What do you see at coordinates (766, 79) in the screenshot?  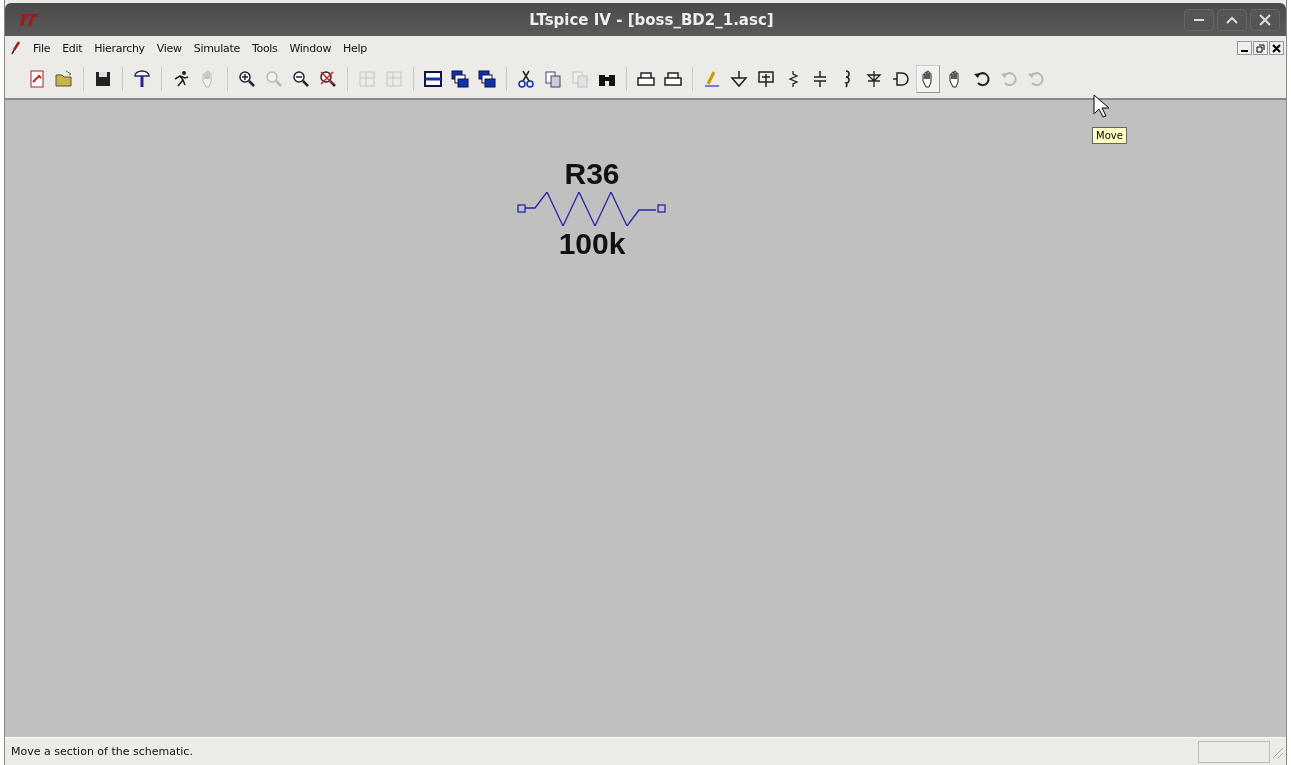 I see `label-icon` at bounding box center [766, 79].